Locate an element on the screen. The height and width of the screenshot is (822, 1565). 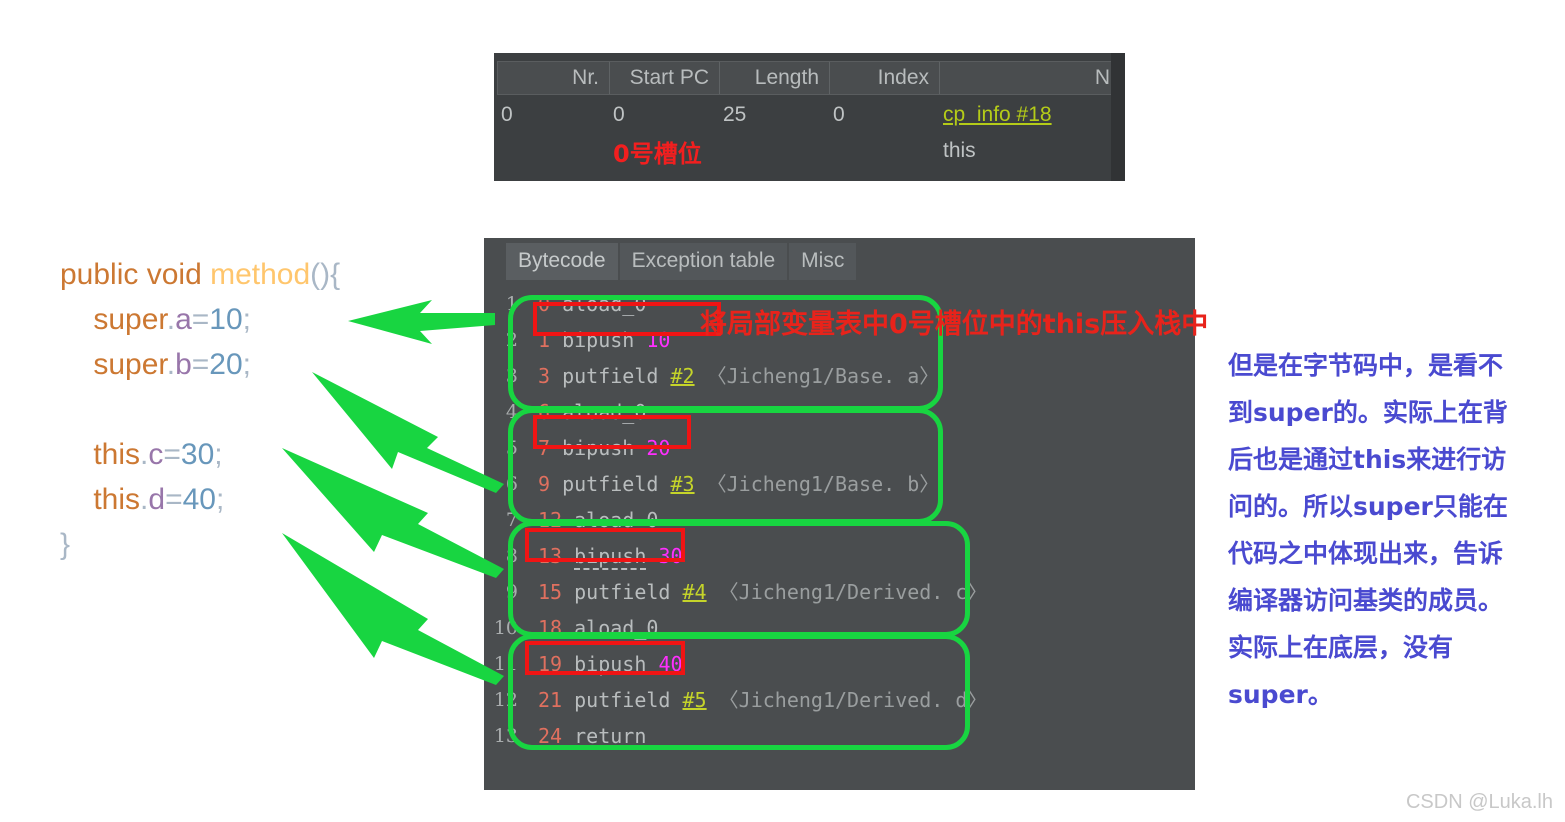
bytecode-instruction: 15 putfield #4 〈Jicheng1/Derived. c〉 is located at coordinates (860, 592).